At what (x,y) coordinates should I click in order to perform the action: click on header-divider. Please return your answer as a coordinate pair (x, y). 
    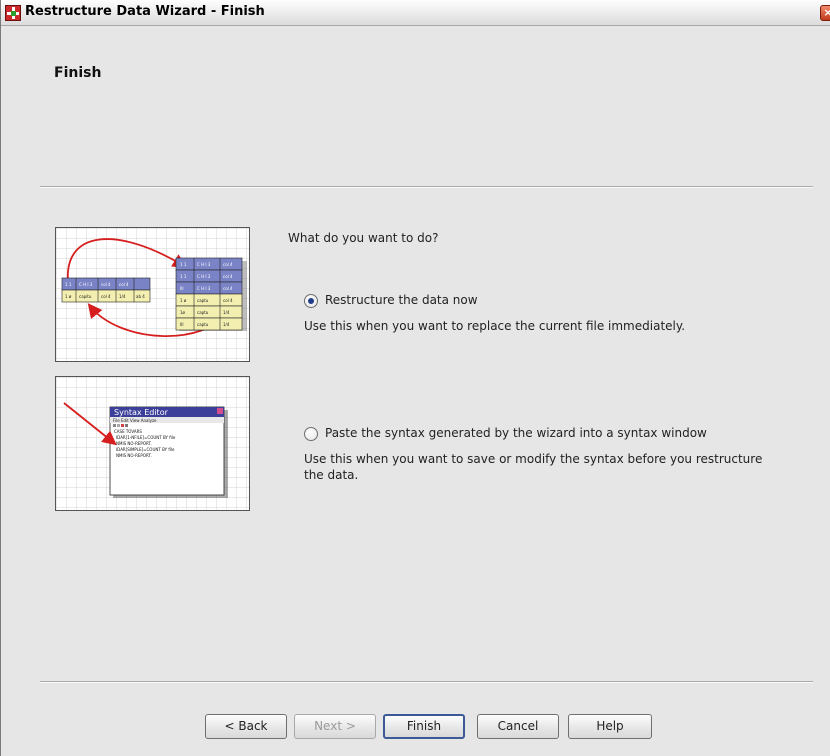
    Looking at the image, I should click on (426, 187).